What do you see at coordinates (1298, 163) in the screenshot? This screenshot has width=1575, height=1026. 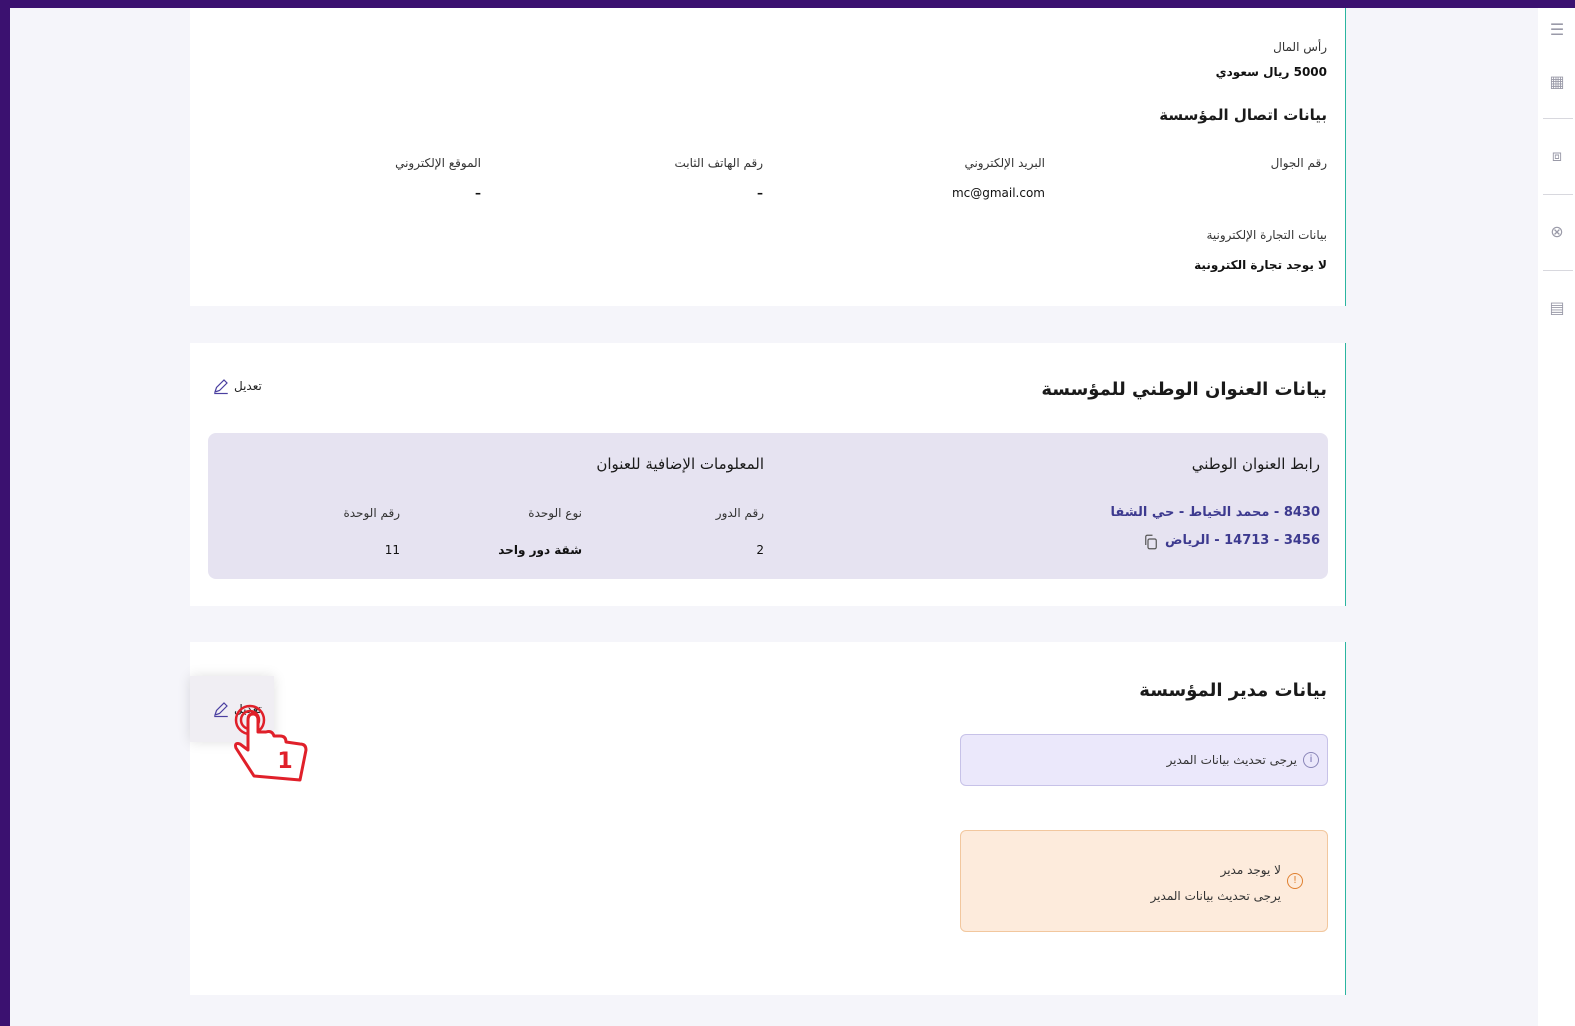 I see `mobile-label: رقم الجوال` at bounding box center [1298, 163].